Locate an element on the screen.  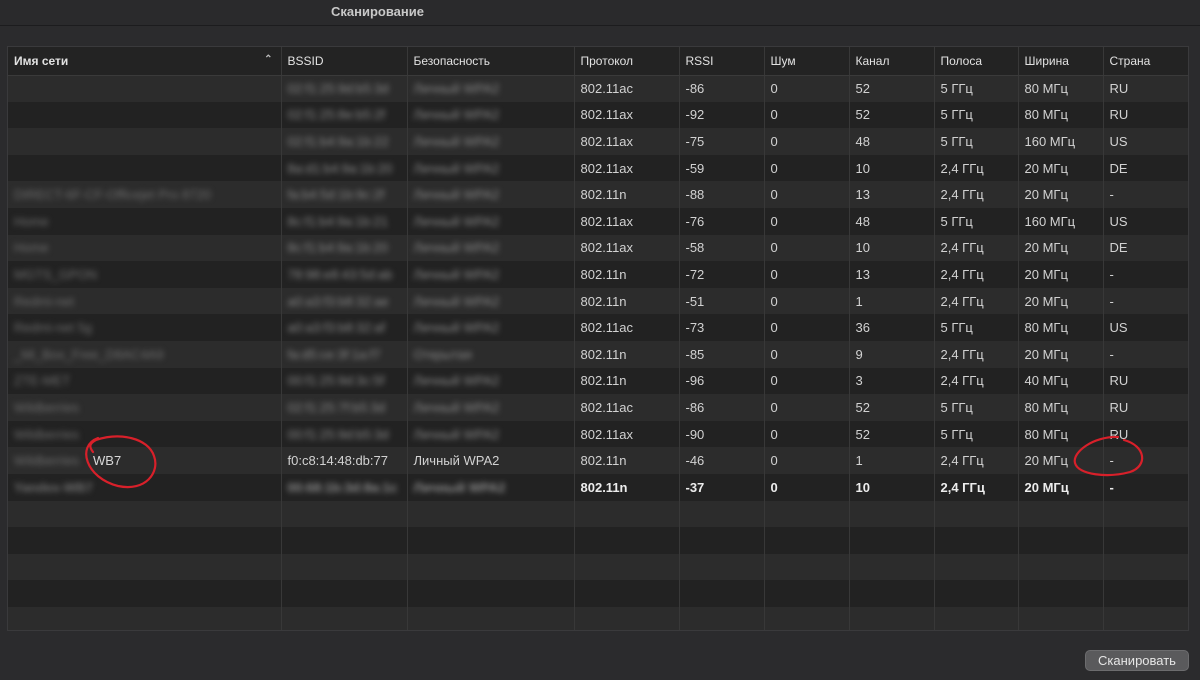
cell-country: RU is located at coordinates (1145, 88).